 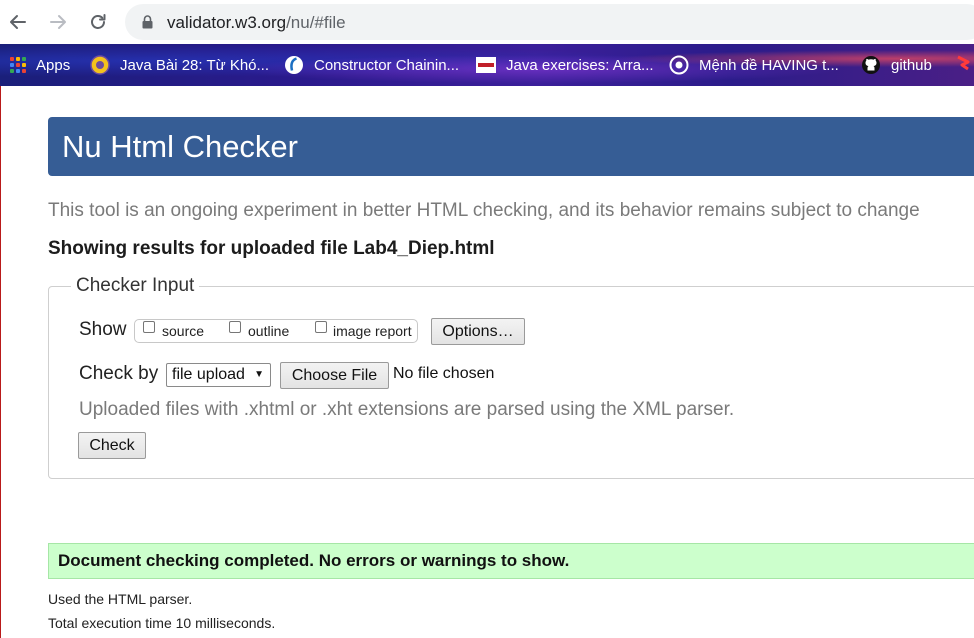 What do you see at coordinates (679, 65) in the screenshot?
I see `site-circle-icon` at bounding box center [679, 65].